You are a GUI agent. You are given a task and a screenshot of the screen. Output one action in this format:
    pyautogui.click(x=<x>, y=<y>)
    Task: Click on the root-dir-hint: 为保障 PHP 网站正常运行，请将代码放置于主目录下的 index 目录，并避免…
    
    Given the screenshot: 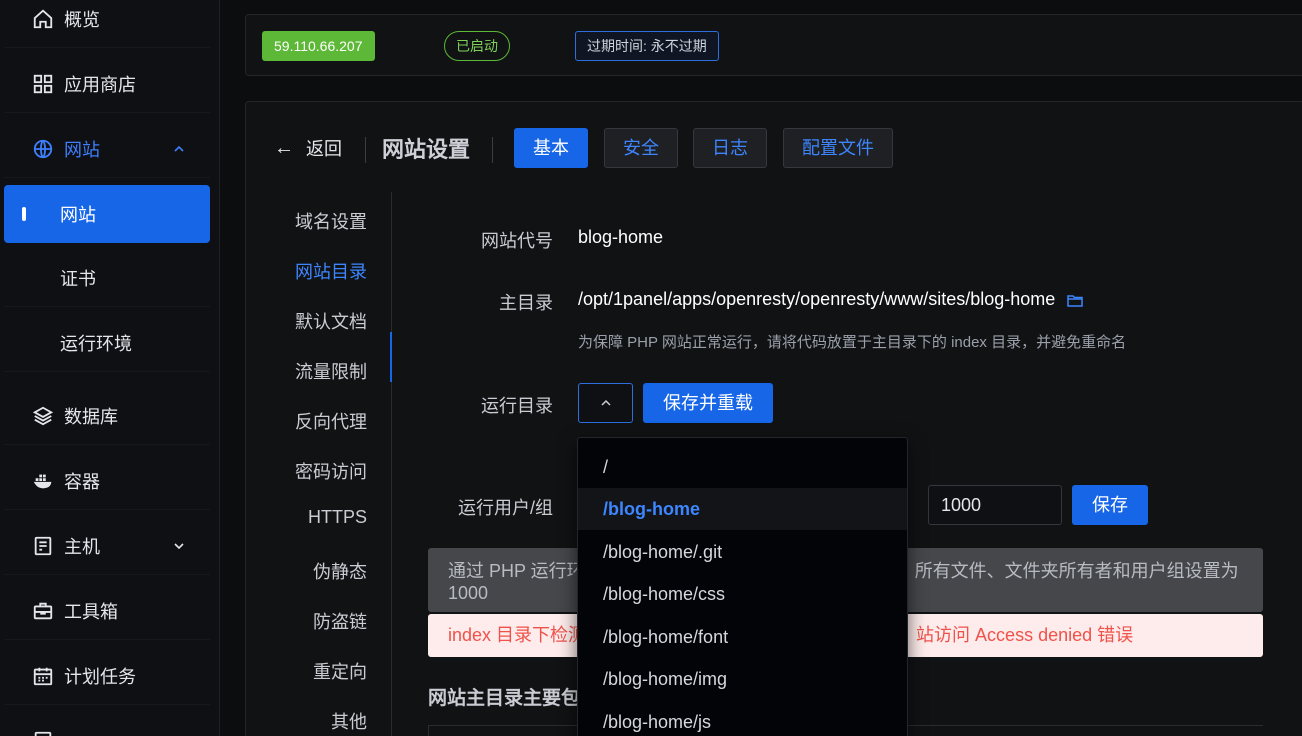 What is the action you would take?
    pyautogui.click(x=852, y=342)
    